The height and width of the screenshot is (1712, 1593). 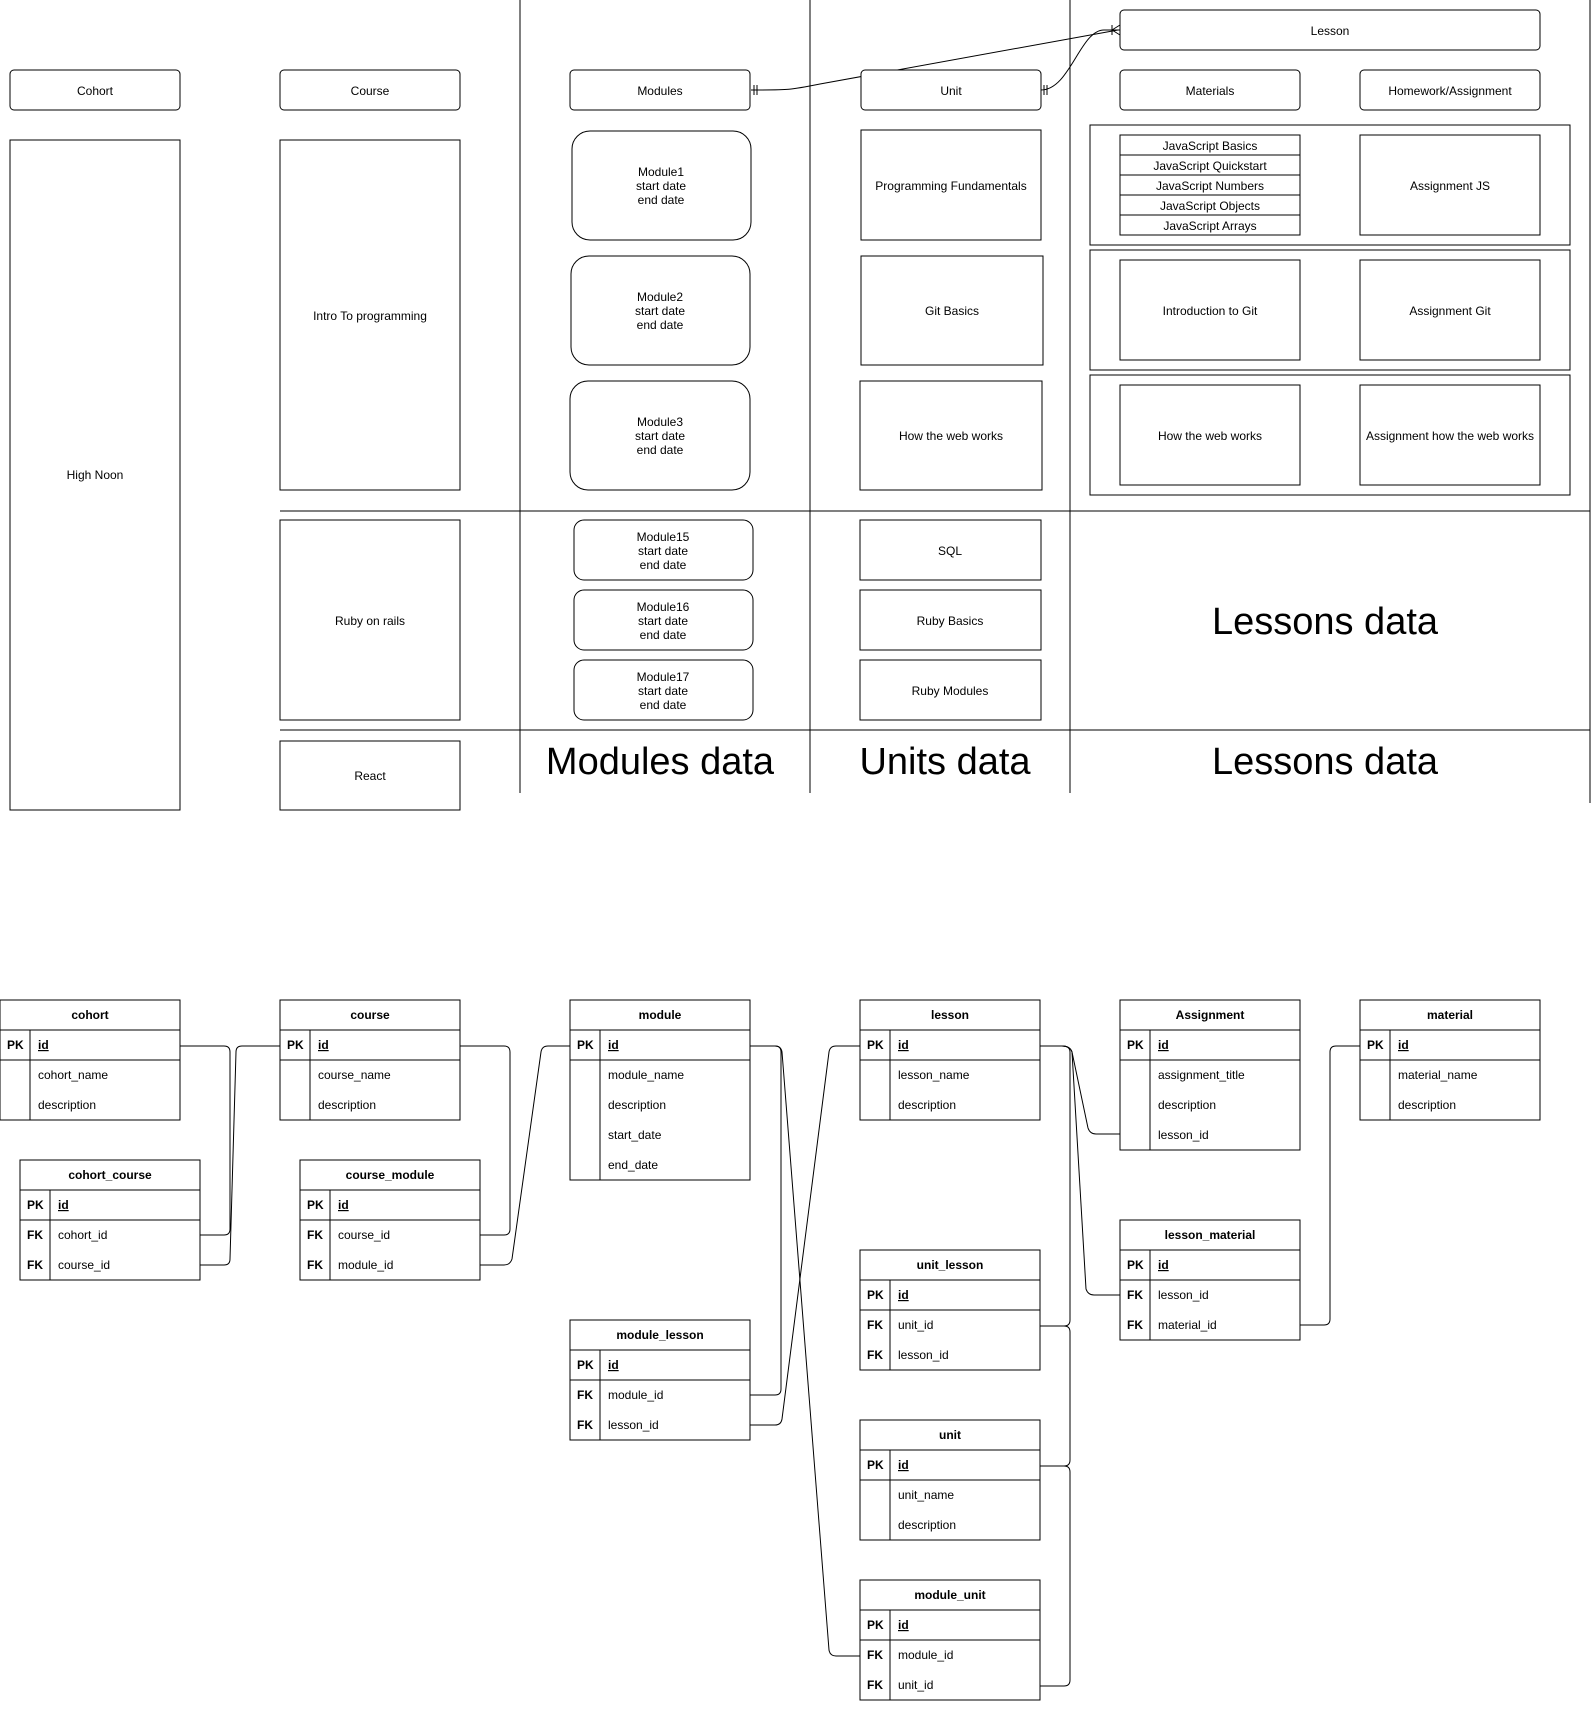 What do you see at coordinates (951, 435) in the screenshot?
I see `unit-3: How the web works` at bounding box center [951, 435].